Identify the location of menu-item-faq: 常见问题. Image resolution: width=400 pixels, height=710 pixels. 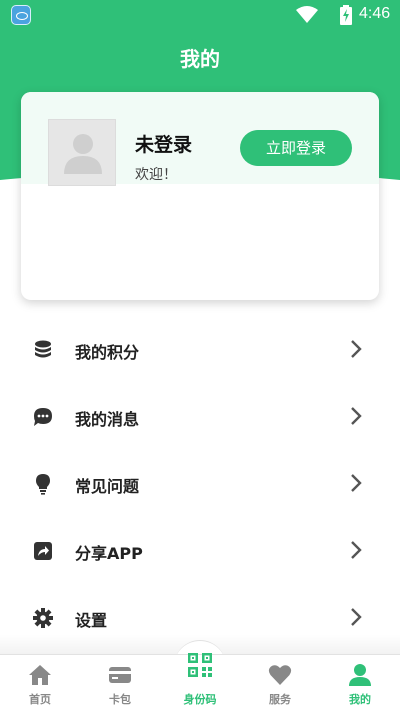
(200, 482).